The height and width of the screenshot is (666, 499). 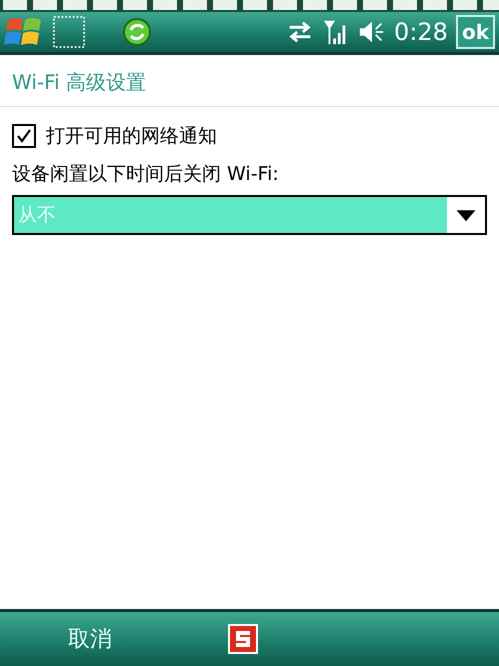 I want to click on checkbox, so click(x=24, y=136).